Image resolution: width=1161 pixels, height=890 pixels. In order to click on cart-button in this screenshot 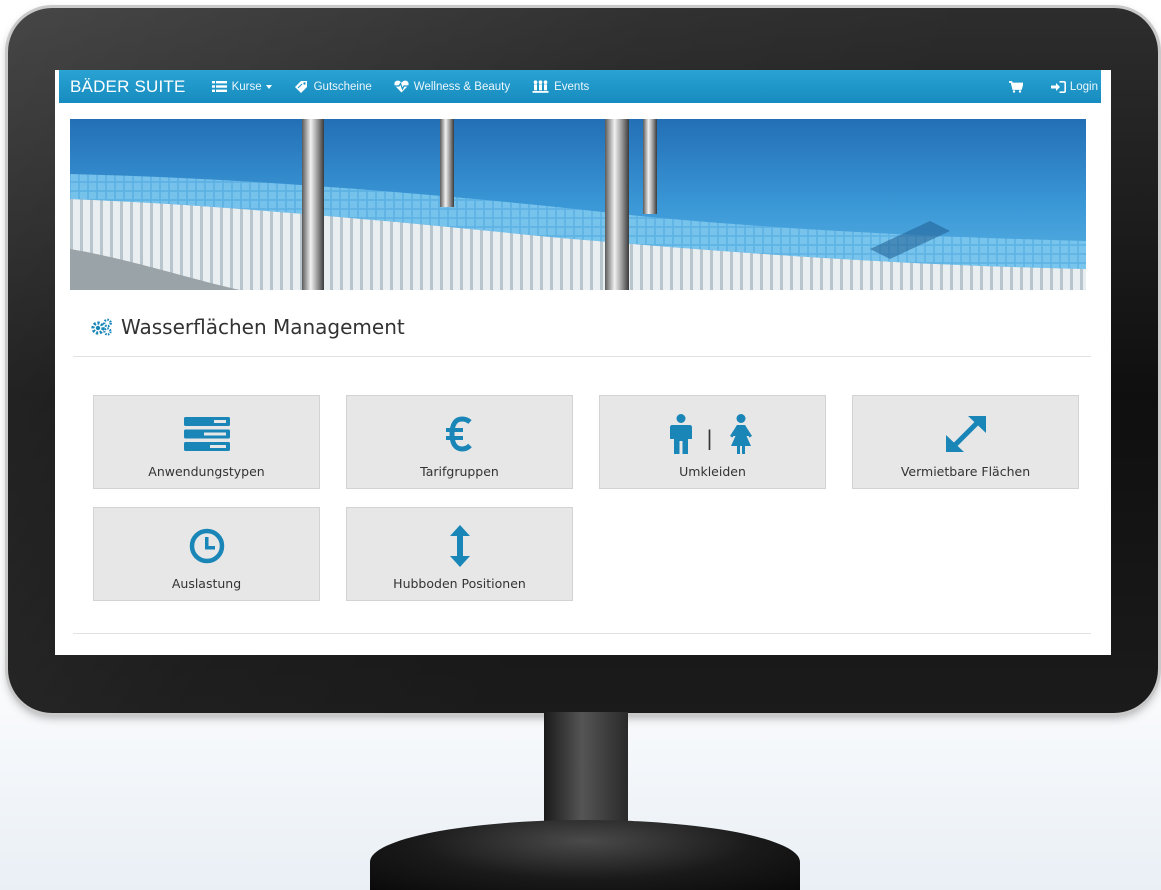, I will do `click(1015, 86)`.